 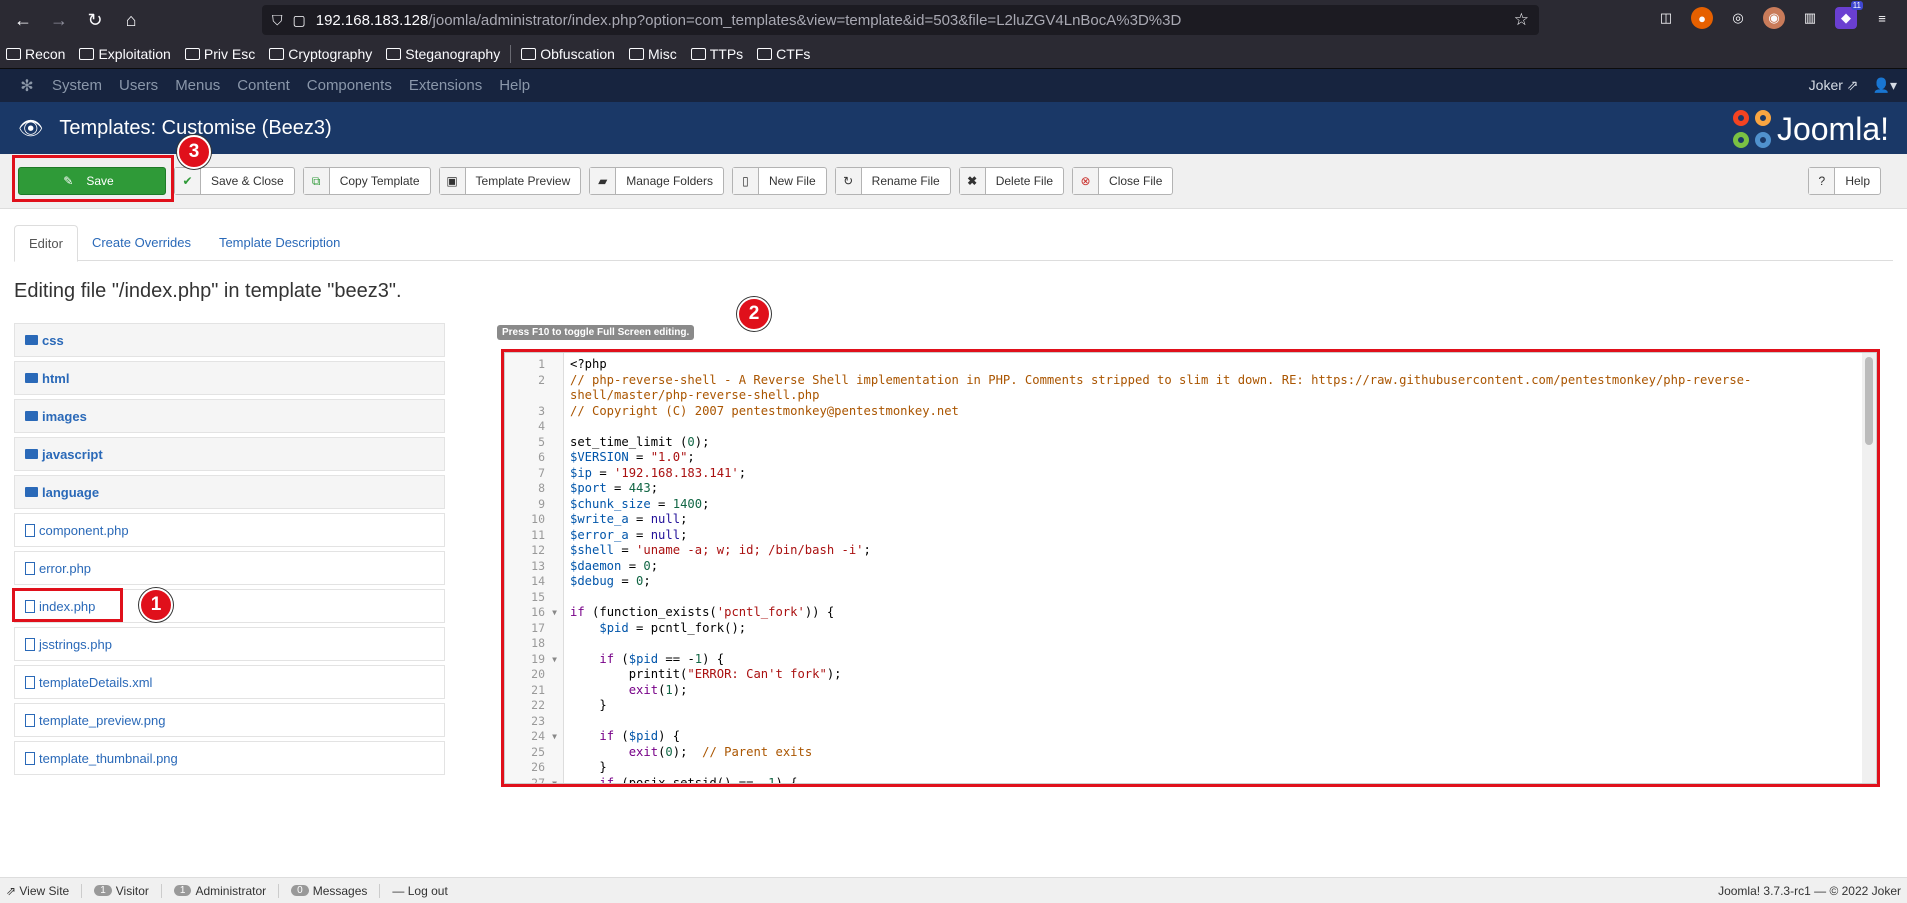 I want to click on code-line: 17 $pid = pcntl_fork();, so click(x=1183, y=629).